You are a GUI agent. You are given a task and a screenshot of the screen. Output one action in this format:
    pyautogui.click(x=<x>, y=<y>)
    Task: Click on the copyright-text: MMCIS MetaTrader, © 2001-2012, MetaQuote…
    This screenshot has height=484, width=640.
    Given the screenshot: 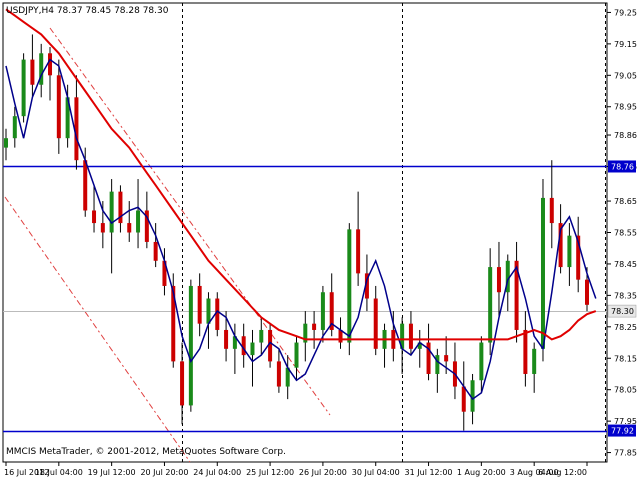 What is the action you would take?
    pyautogui.click(x=146, y=452)
    